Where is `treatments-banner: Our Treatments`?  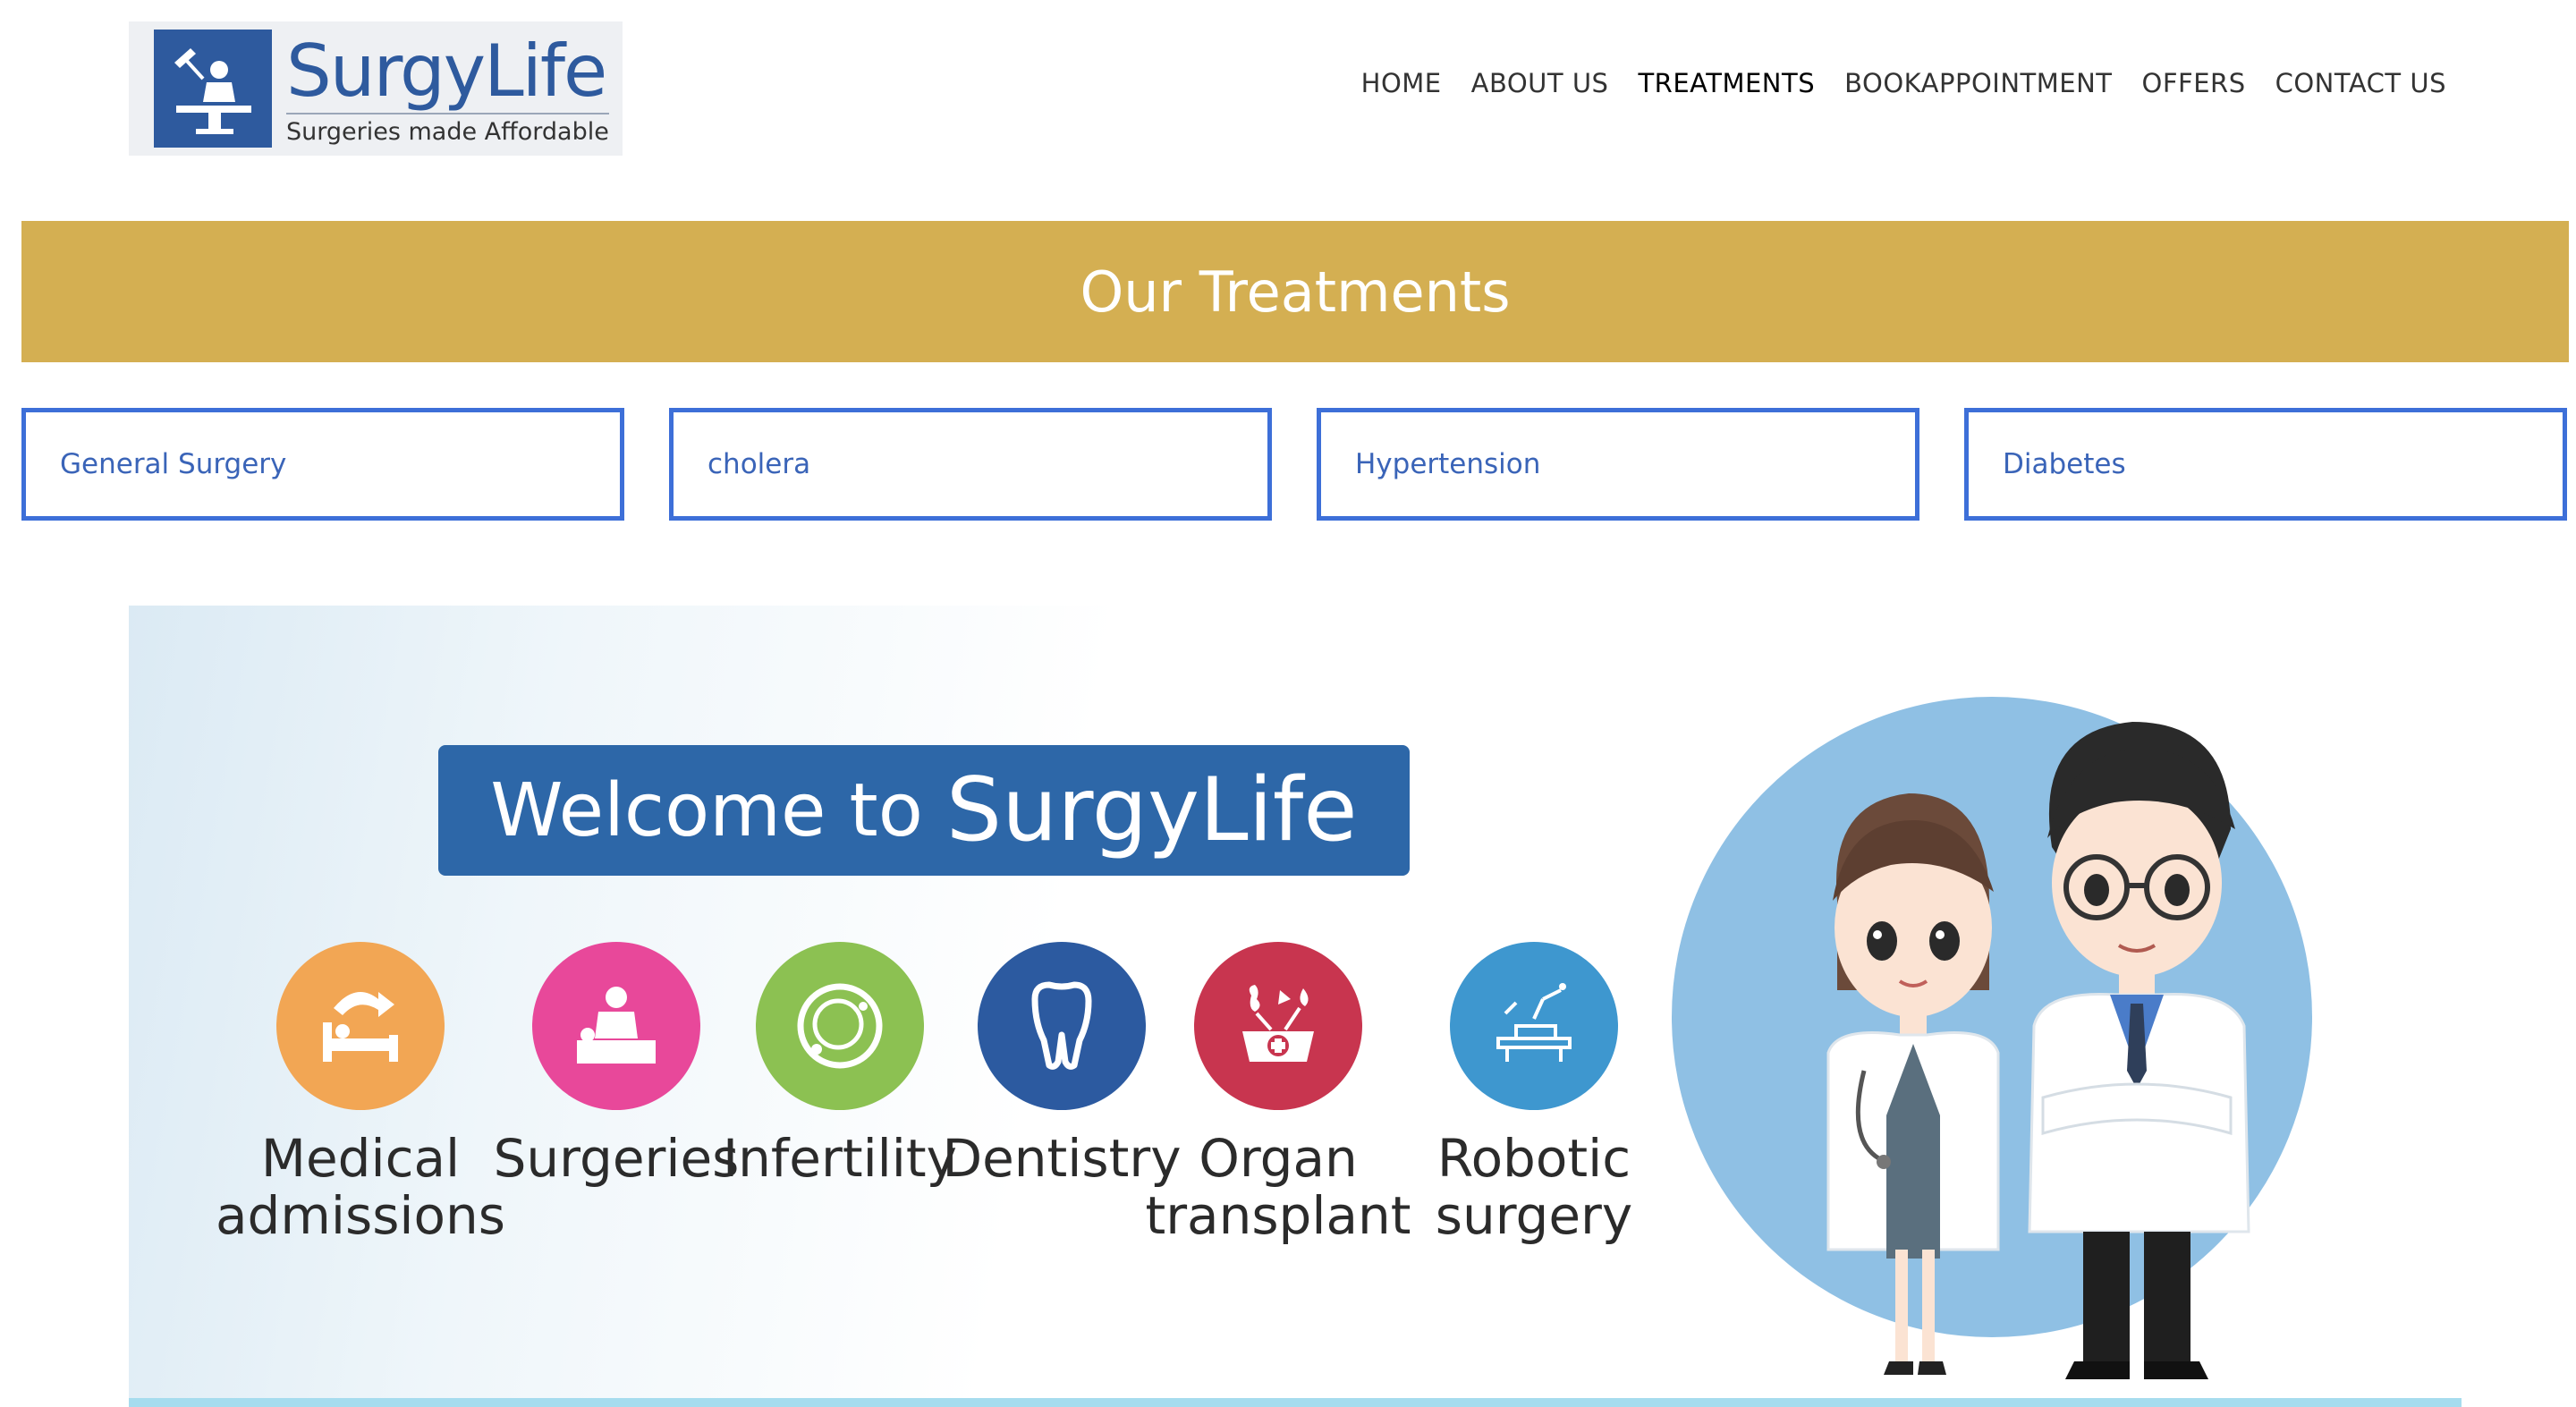
treatments-banner: Our Treatments is located at coordinates (1295, 291).